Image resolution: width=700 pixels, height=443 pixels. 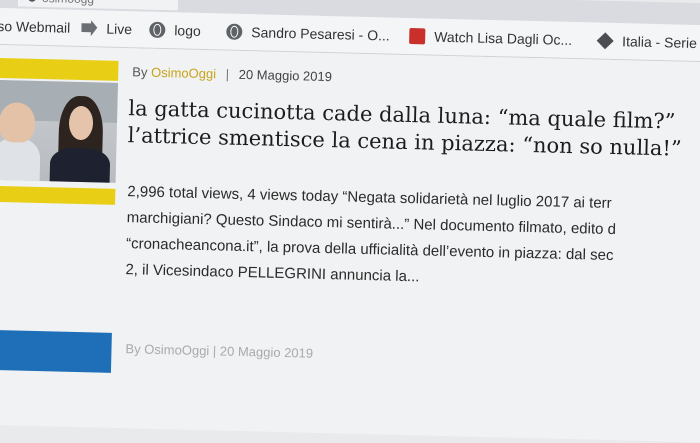 I want to click on article-thumbnail, so click(x=59, y=139).